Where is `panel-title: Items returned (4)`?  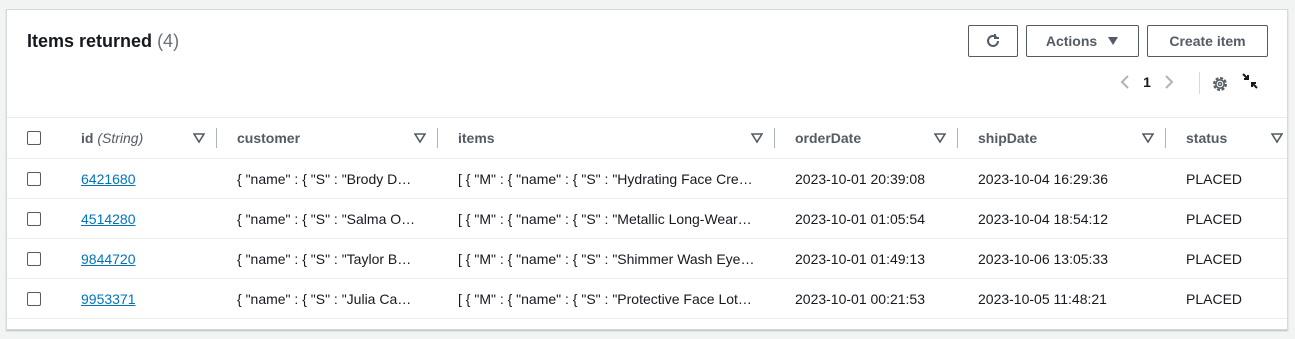 panel-title: Items returned (4) is located at coordinates (103, 41).